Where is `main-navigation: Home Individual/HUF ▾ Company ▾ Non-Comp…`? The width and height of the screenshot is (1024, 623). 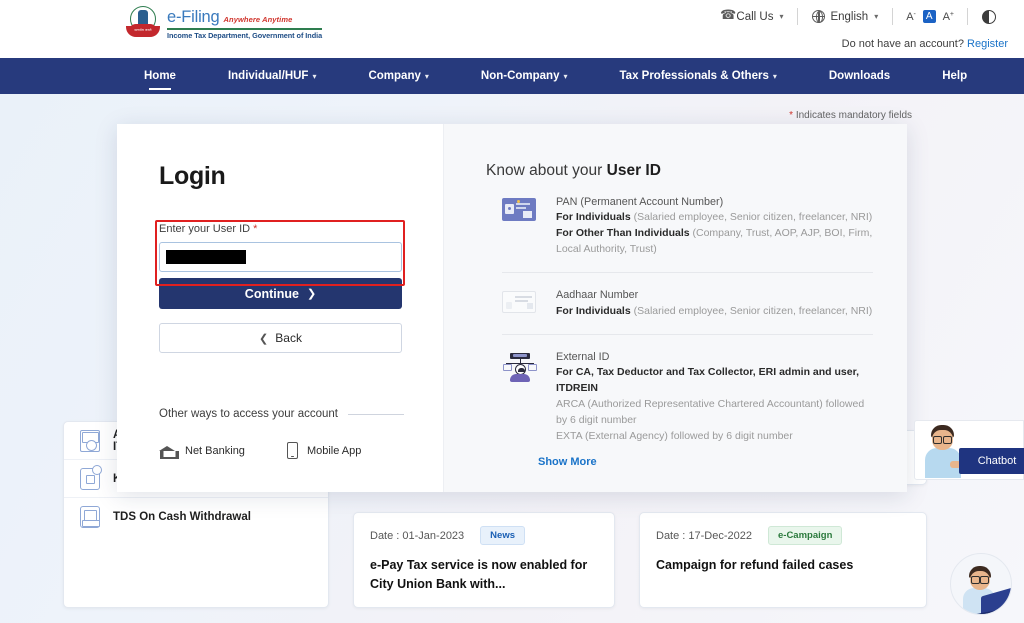 main-navigation: Home Individual/HUF ▾ Company ▾ Non-Comp… is located at coordinates (512, 76).